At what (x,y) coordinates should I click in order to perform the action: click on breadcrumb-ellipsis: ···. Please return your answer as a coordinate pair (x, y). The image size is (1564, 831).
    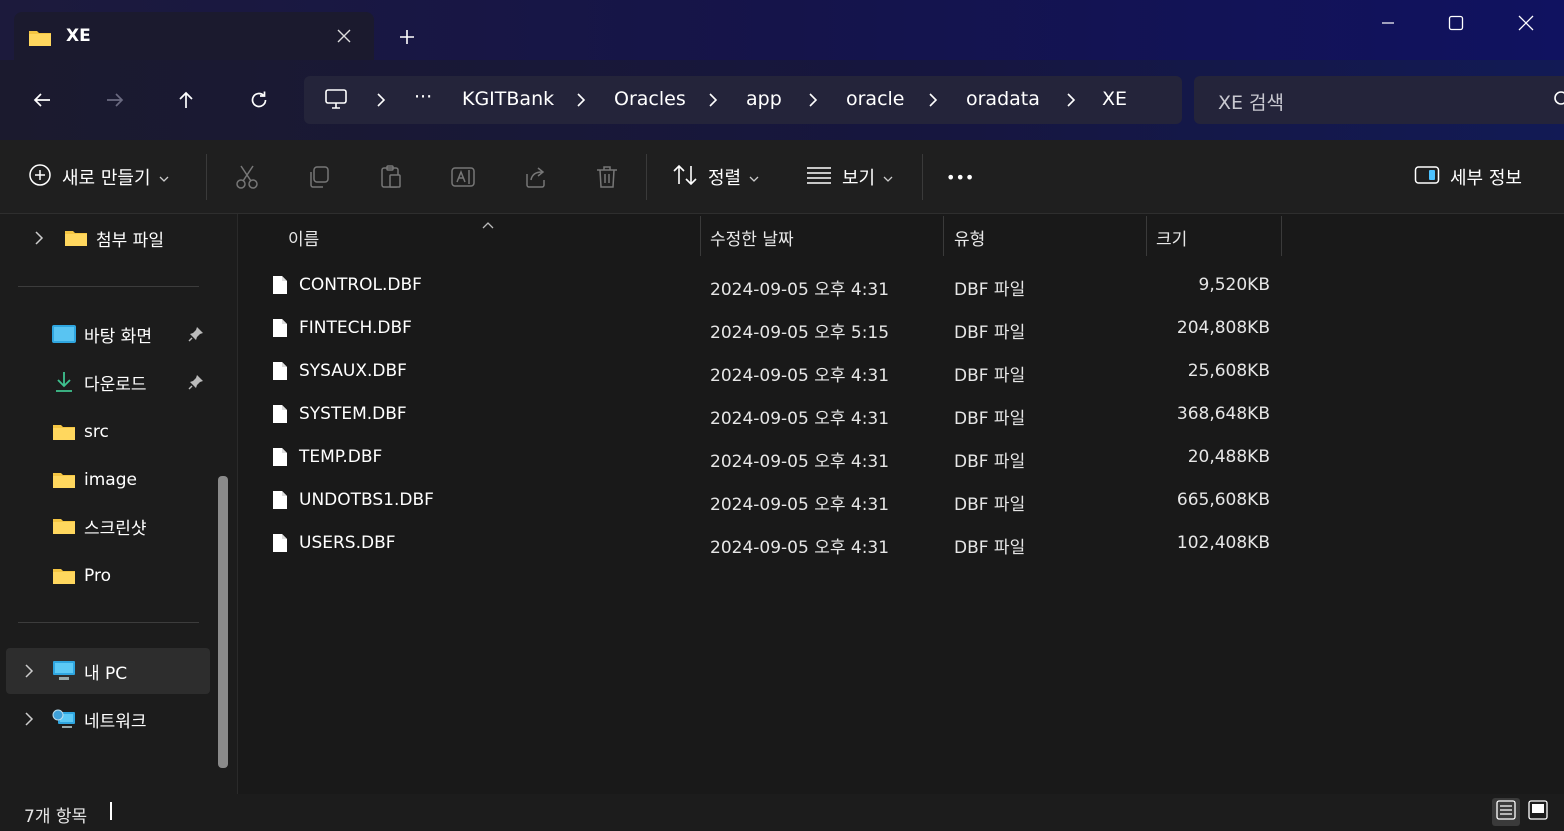
    Looking at the image, I should click on (423, 97).